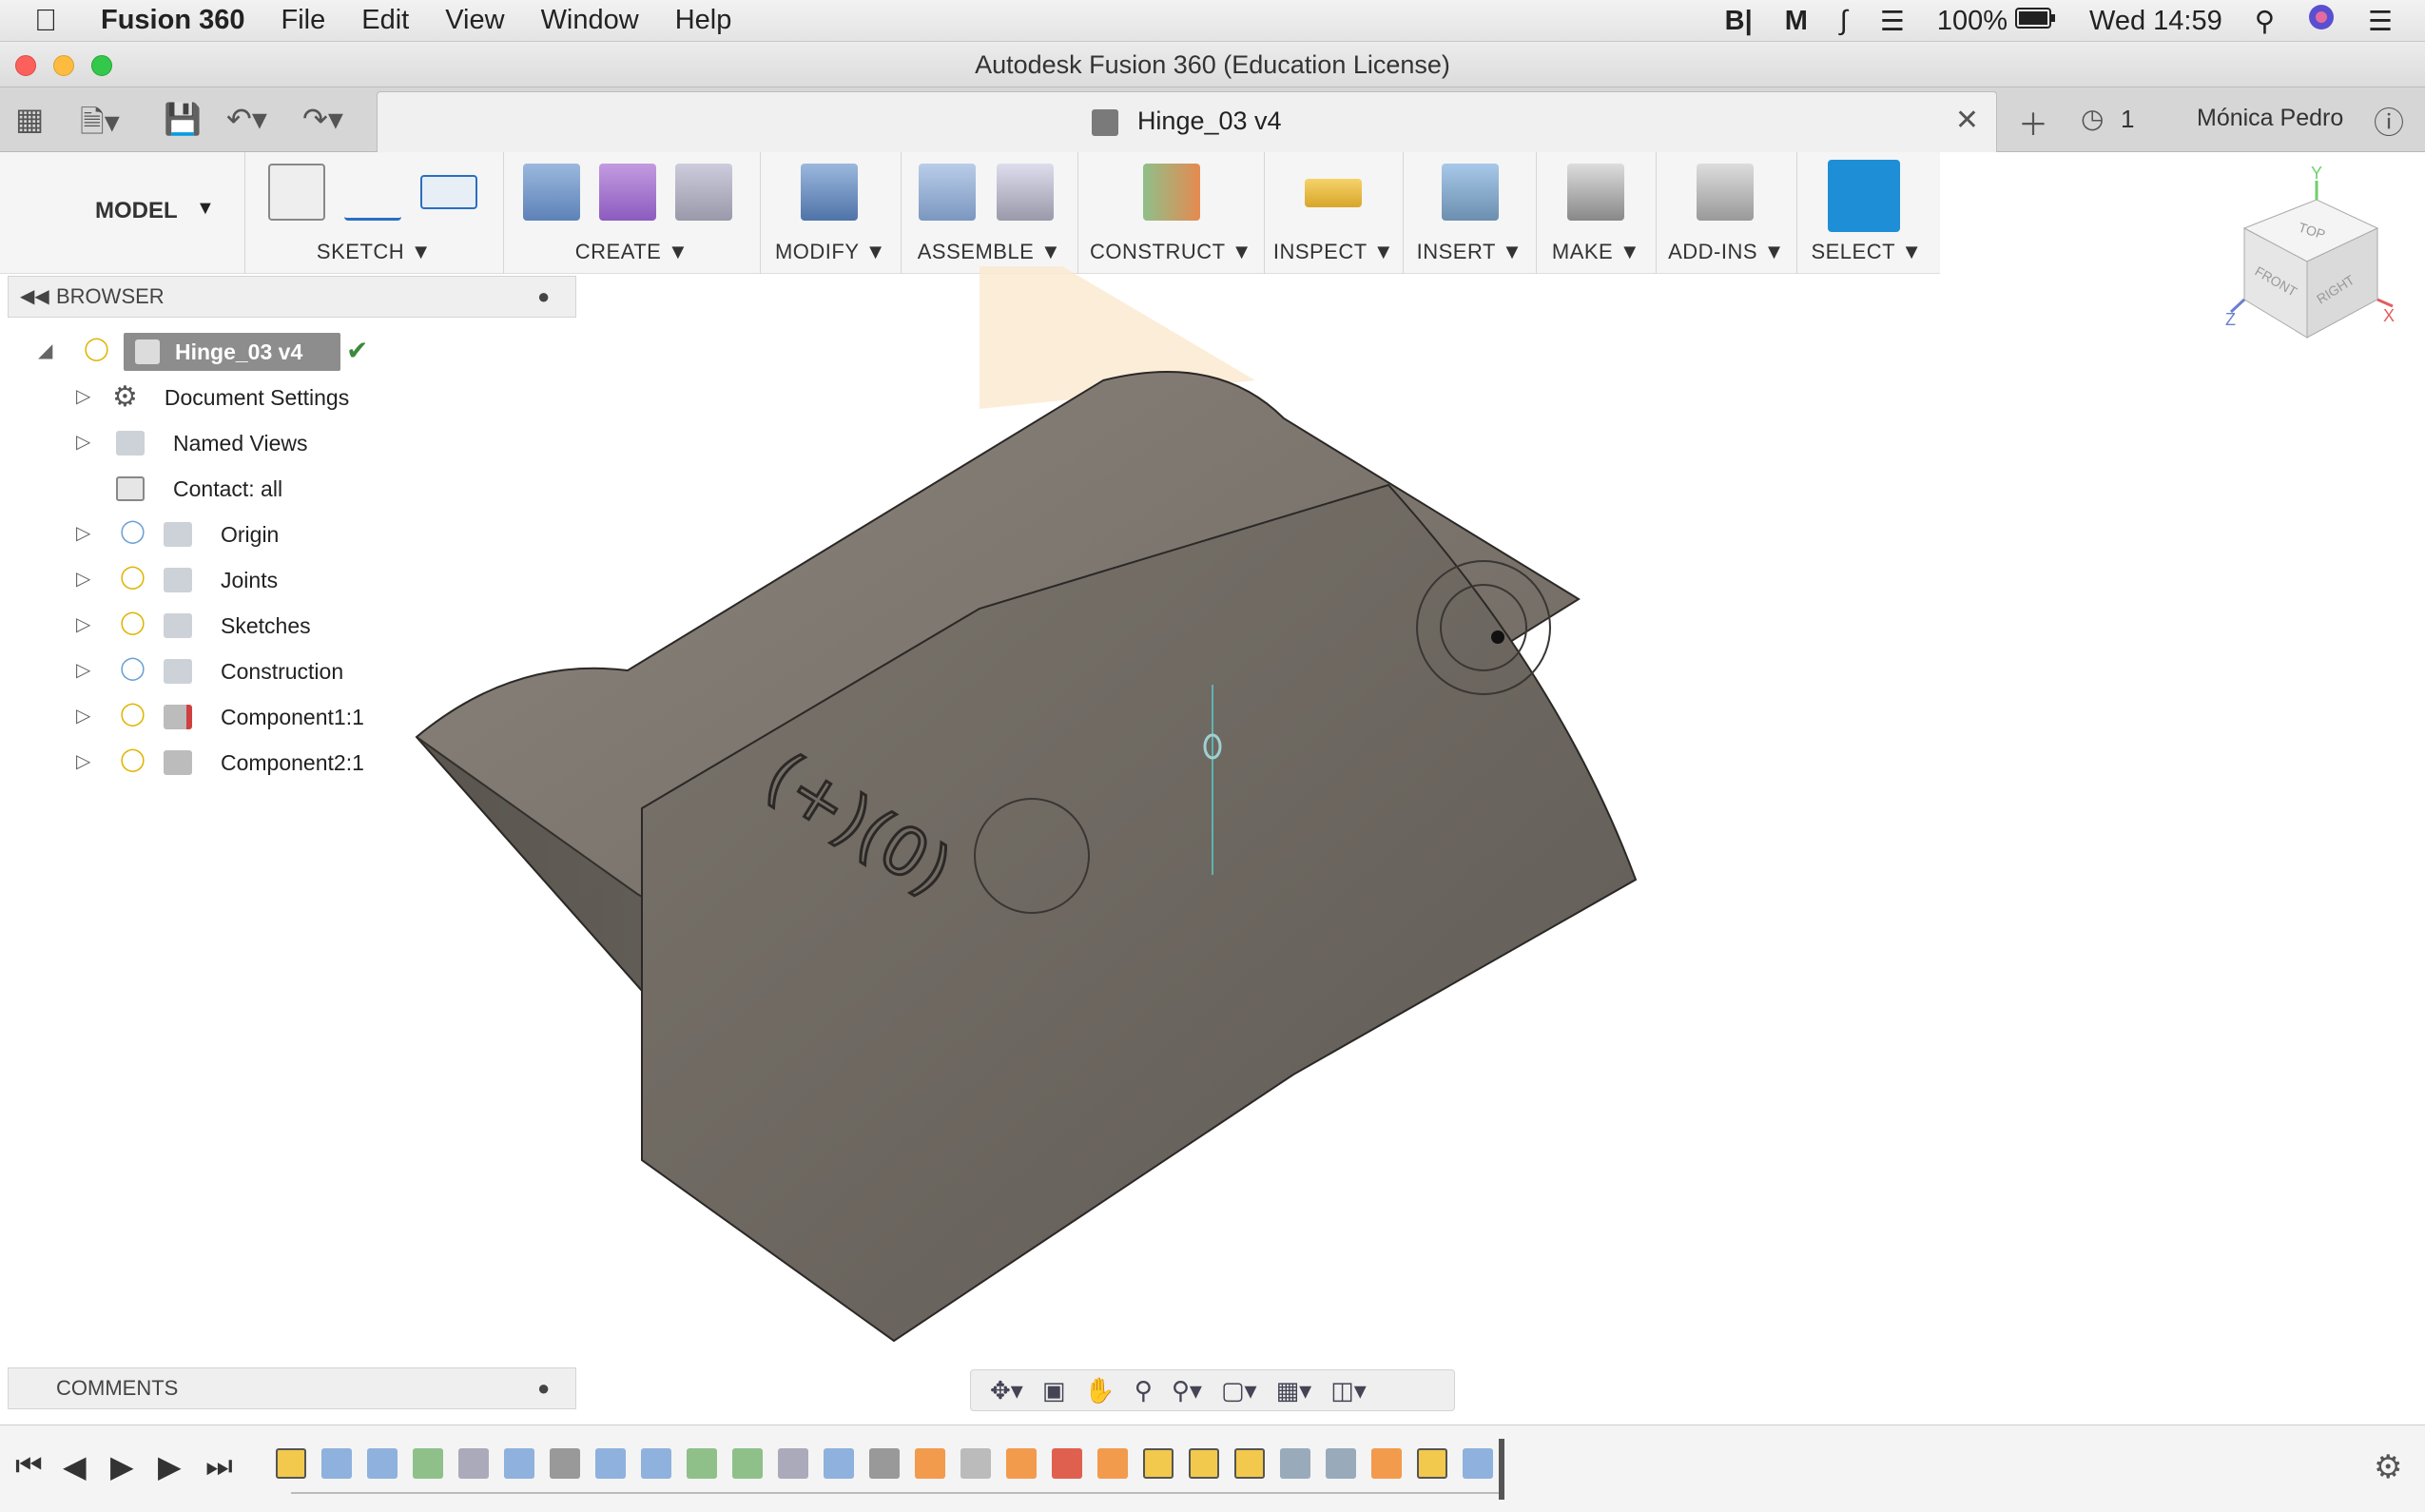 The height and width of the screenshot is (1512, 2425). What do you see at coordinates (357, 350) in the screenshot?
I see `active-check-icon: ✔` at bounding box center [357, 350].